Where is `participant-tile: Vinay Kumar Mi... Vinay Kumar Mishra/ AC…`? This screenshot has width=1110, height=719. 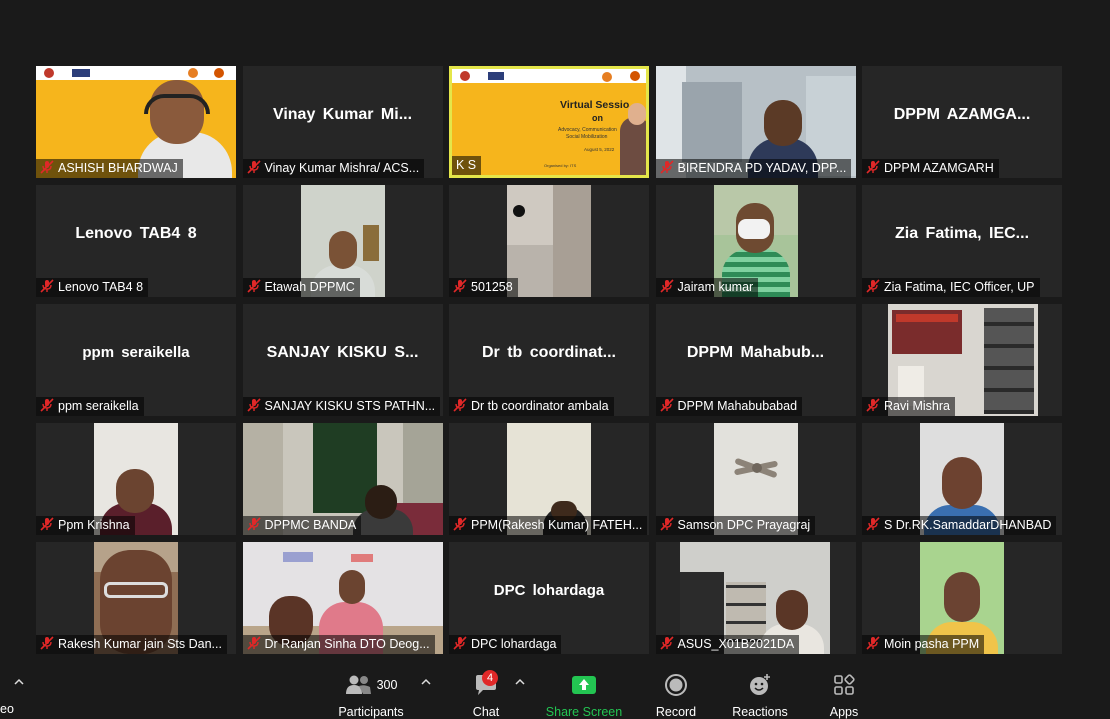
participant-tile: Vinay Kumar Mi... Vinay Kumar Mishra/ AC… is located at coordinates (342, 122).